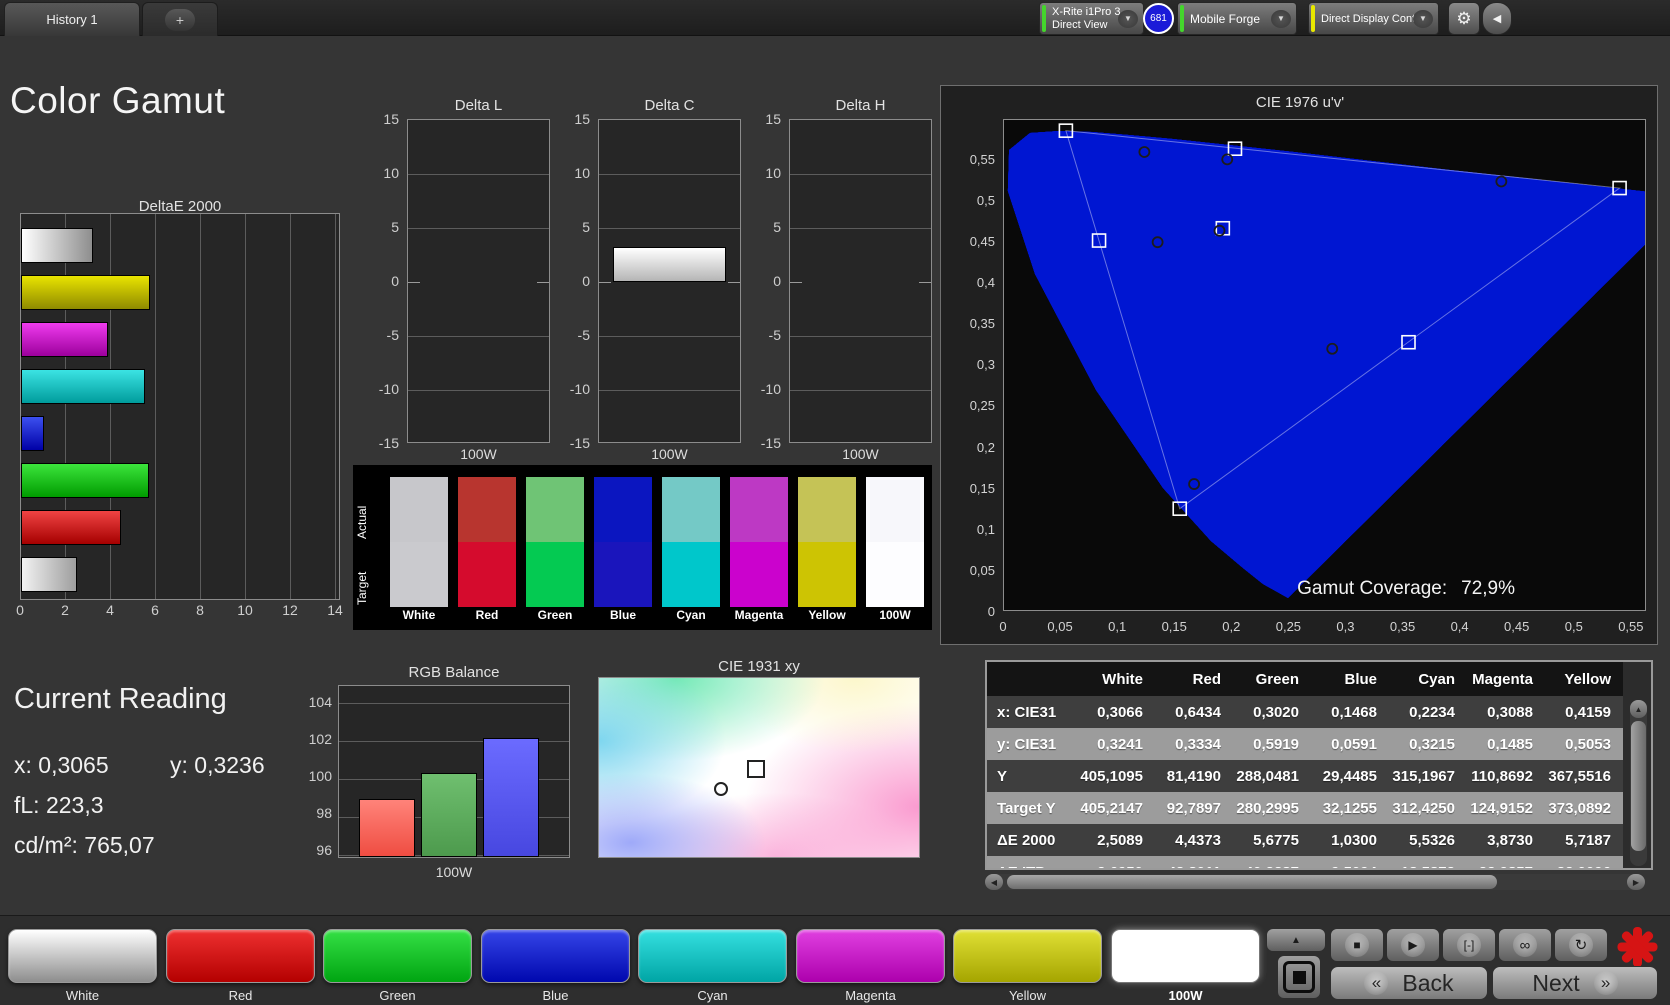 The height and width of the screenshot is (1005, 1670). I want to click on back-button: « Back, so click(1409, 983).